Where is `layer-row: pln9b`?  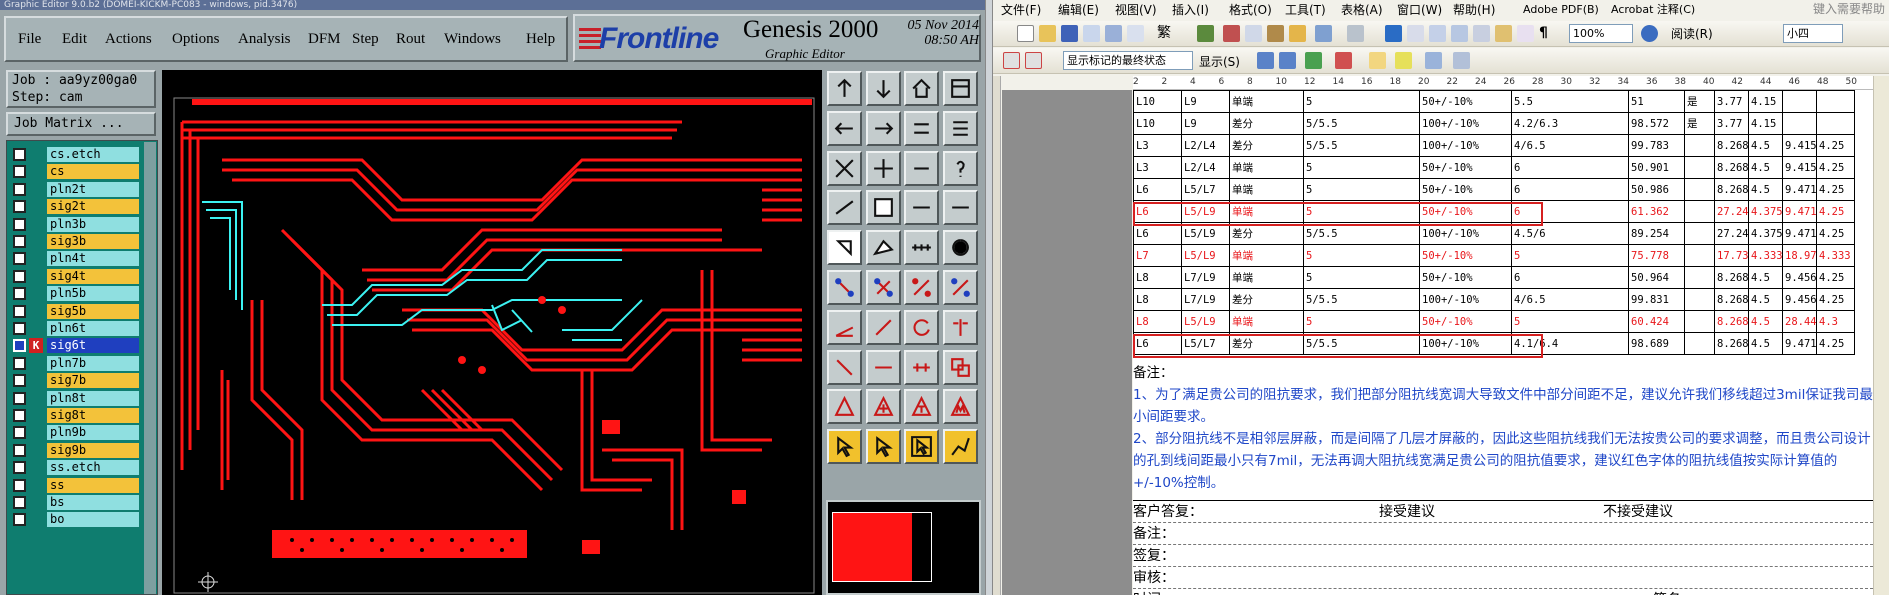 layer-row: pln9b is located at coordinates (75, 432).